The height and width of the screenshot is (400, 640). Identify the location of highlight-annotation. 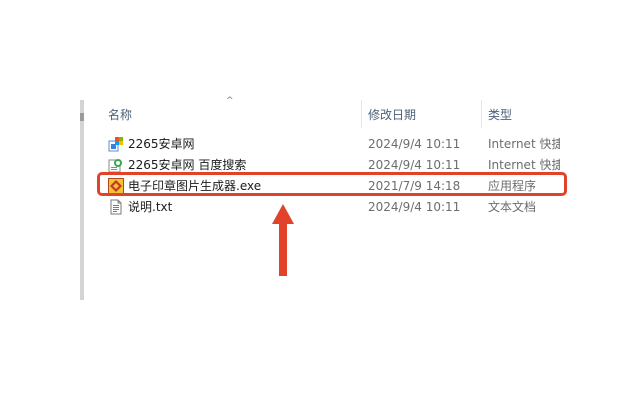
(332, 184).